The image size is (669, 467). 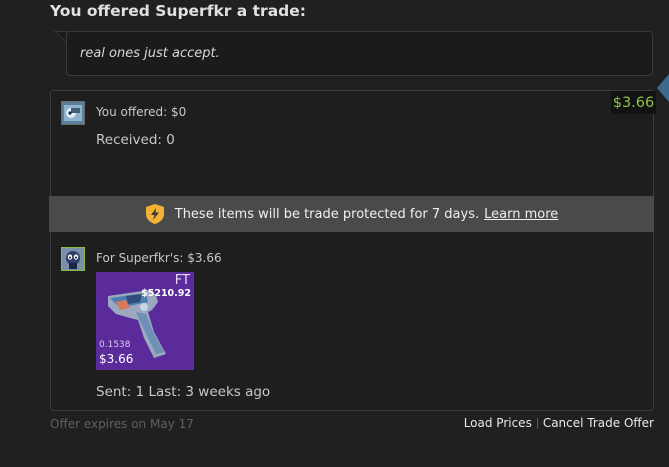 I want to click on scroll-arrow-icon, so click(x=663, y=88).